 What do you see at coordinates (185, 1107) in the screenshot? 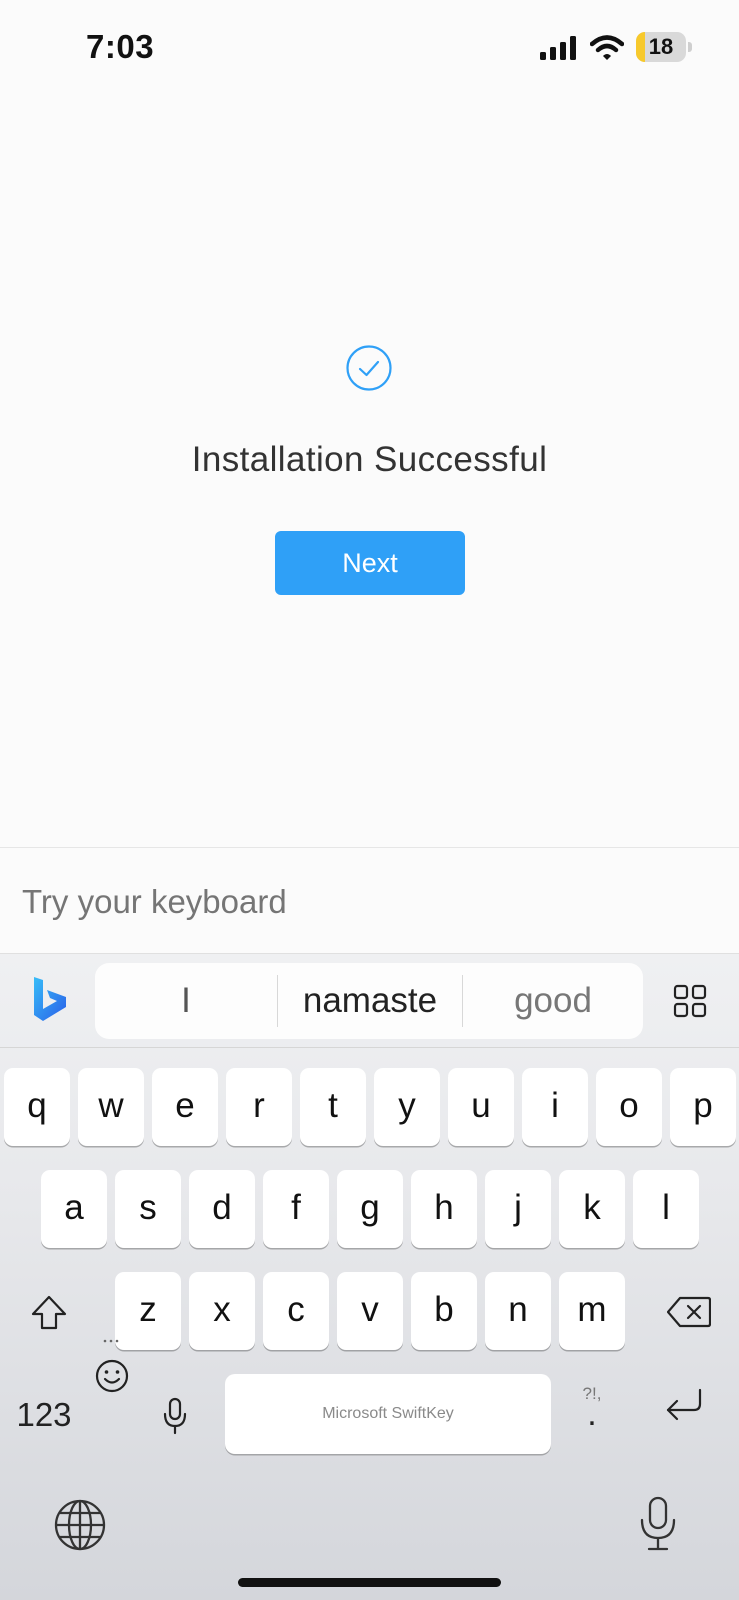
I see `key-e: e` at bounding box center [185, 1107].